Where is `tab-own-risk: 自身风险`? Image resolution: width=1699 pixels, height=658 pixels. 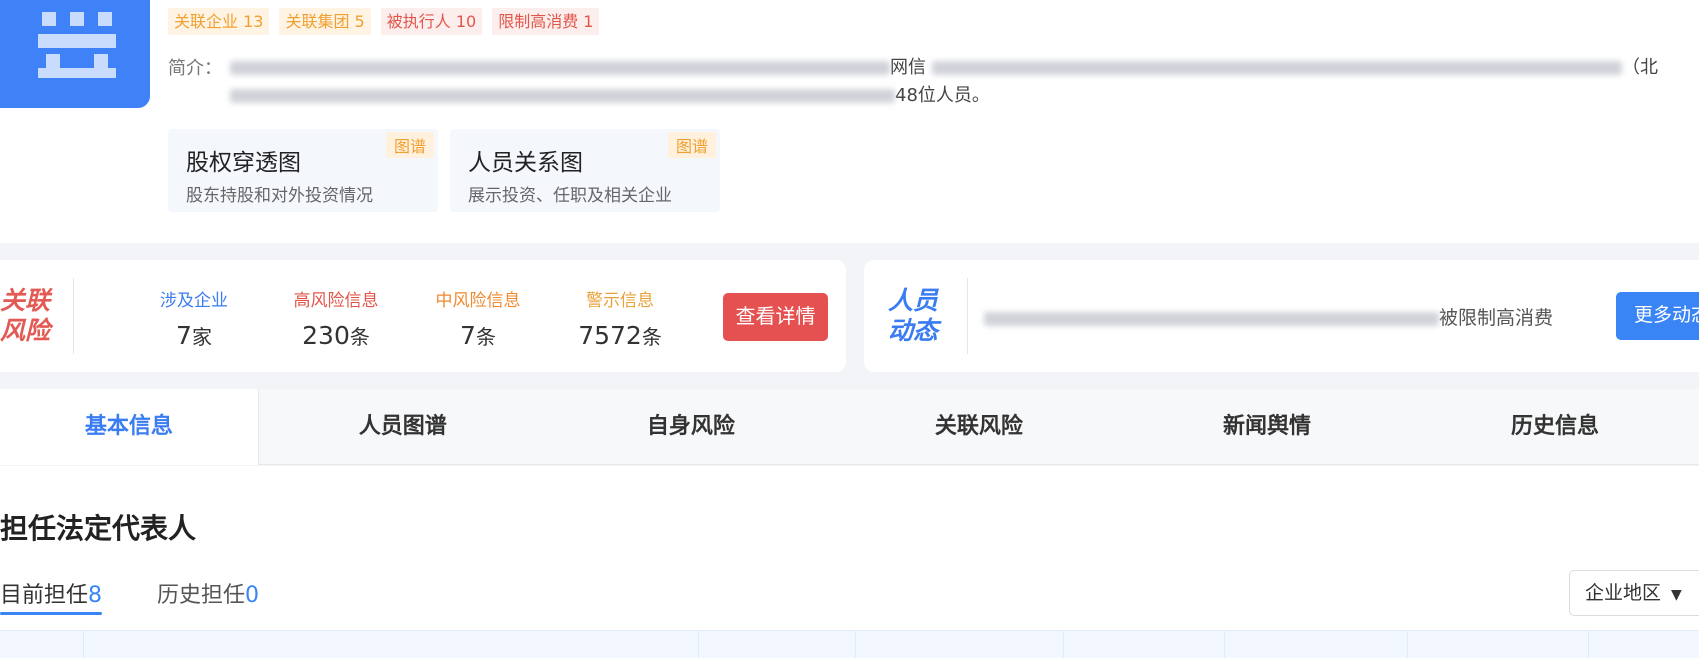
tab-own-risk: 自身风险 is located at coordinates (691, 427).